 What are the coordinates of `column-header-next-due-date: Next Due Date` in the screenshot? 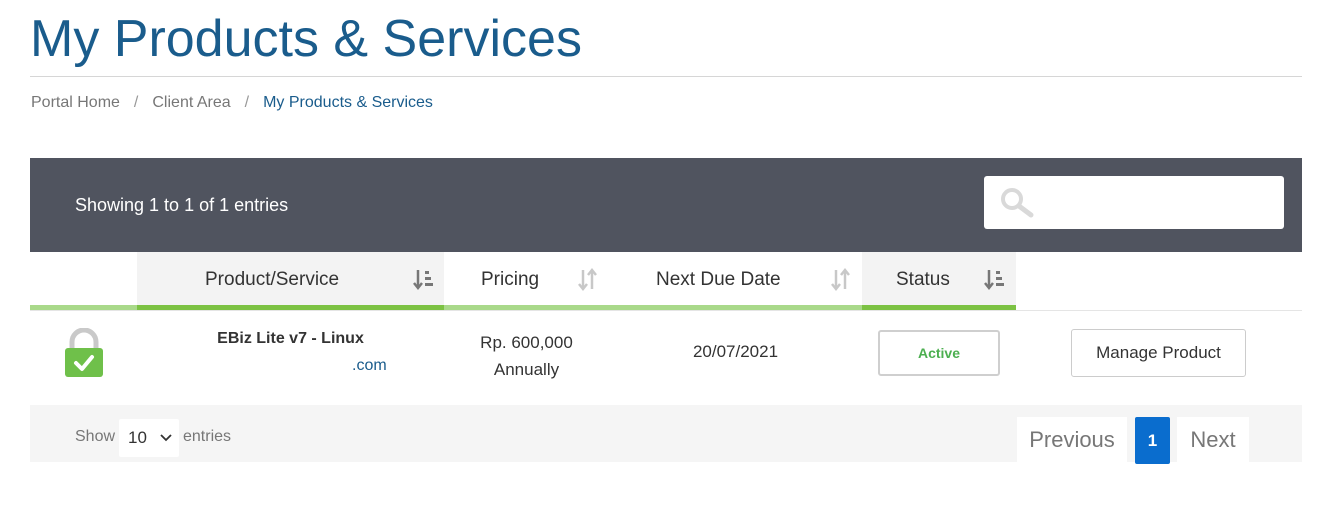 It's located at (735, 281).